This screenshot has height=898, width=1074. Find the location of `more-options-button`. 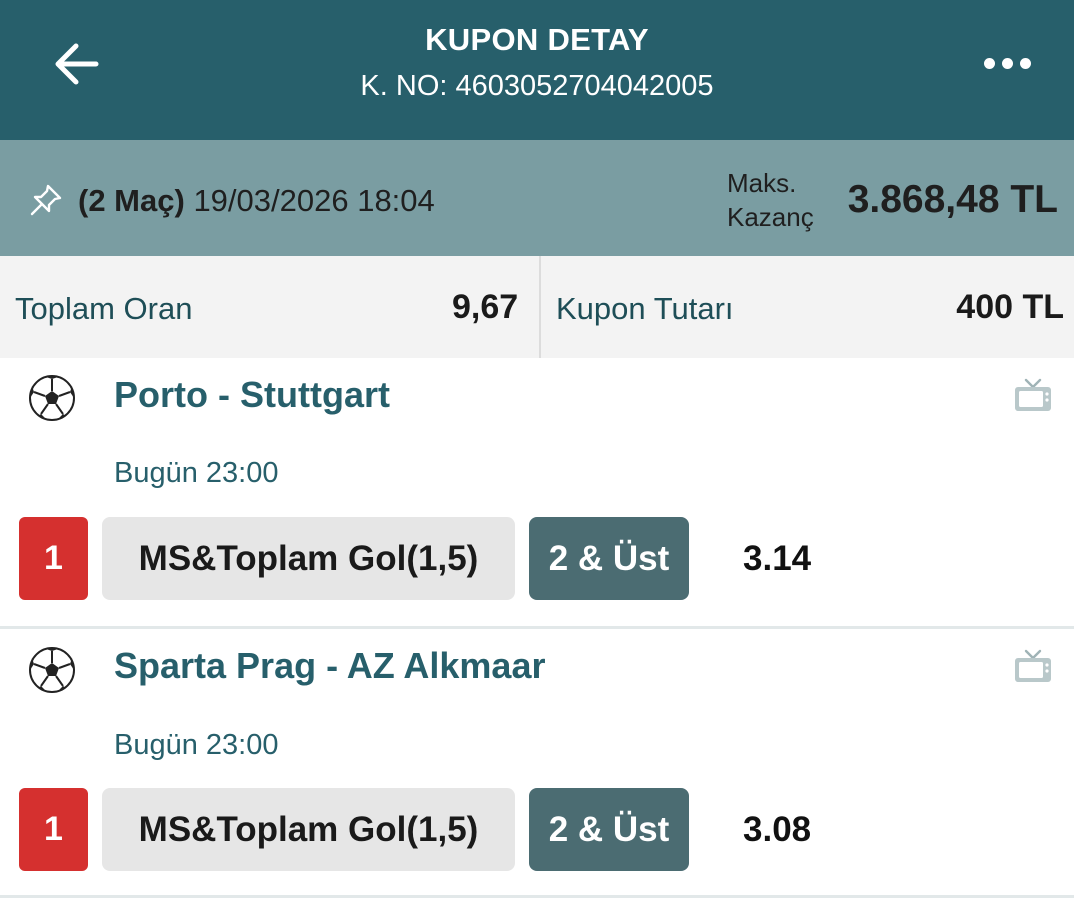

more-options-button is located at coordinates (1007, 63).